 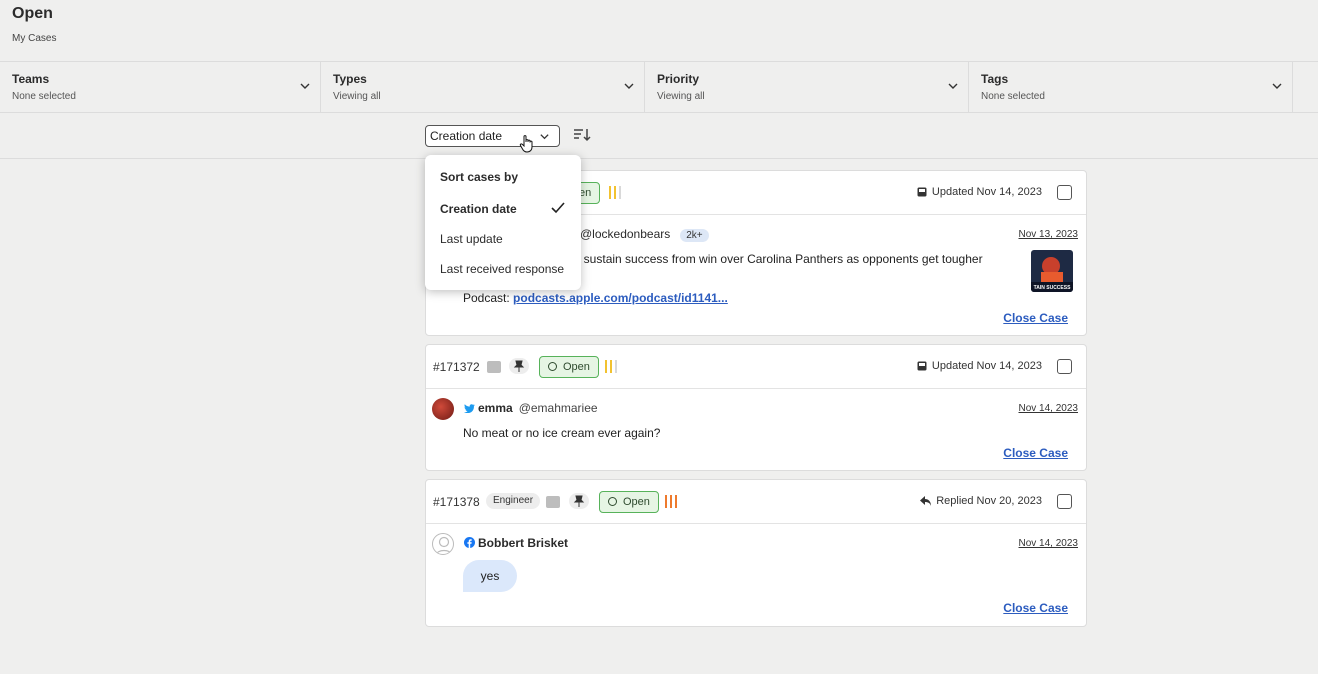 I want to click on podcast-label: Podcast:, so click(x=486, y=298).